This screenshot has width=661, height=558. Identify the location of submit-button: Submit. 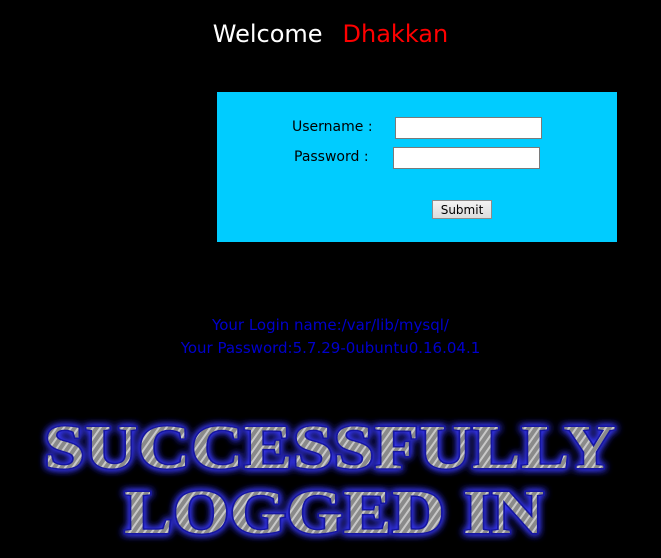
(462, 209).